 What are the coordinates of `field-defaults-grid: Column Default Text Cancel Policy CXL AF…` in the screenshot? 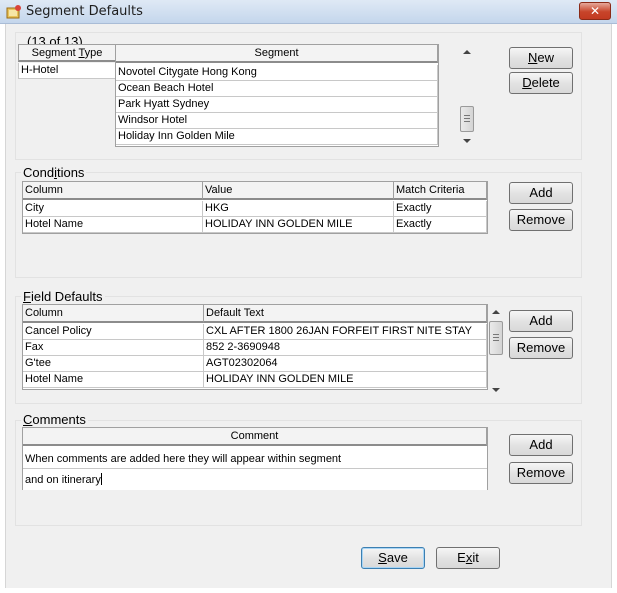 It's located at (255, 347).